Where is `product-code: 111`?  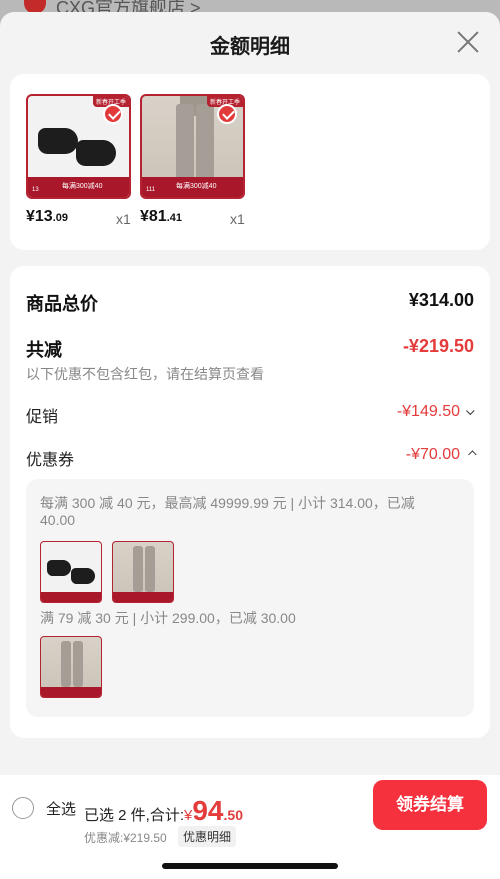
product-code: 111 is located at coordinates (151, 190).